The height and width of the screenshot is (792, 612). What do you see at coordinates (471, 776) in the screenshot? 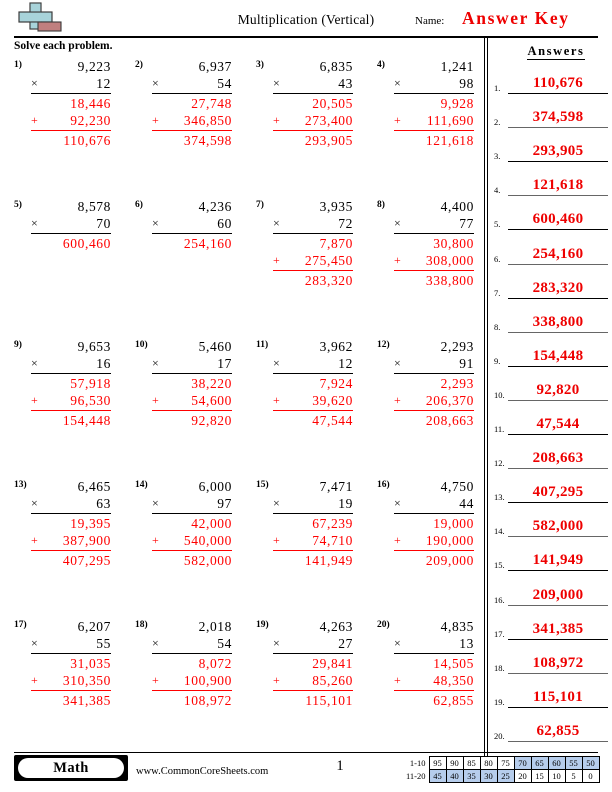
I see `grading-cell: 35` at bounding box center [471, 776].